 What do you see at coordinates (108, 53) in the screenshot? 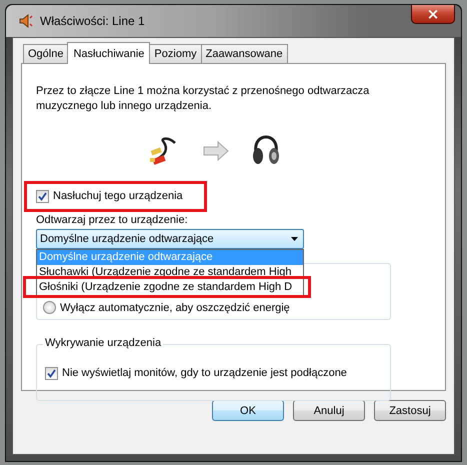
I see `tab: Nasłuchiwanie` at bounding box center [108, 53].